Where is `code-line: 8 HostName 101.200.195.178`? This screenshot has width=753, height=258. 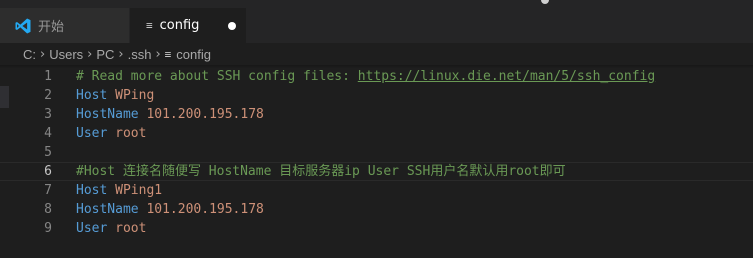
code-line: 8 HostName 101.200.195.178 is located at coordinates (376, 209).